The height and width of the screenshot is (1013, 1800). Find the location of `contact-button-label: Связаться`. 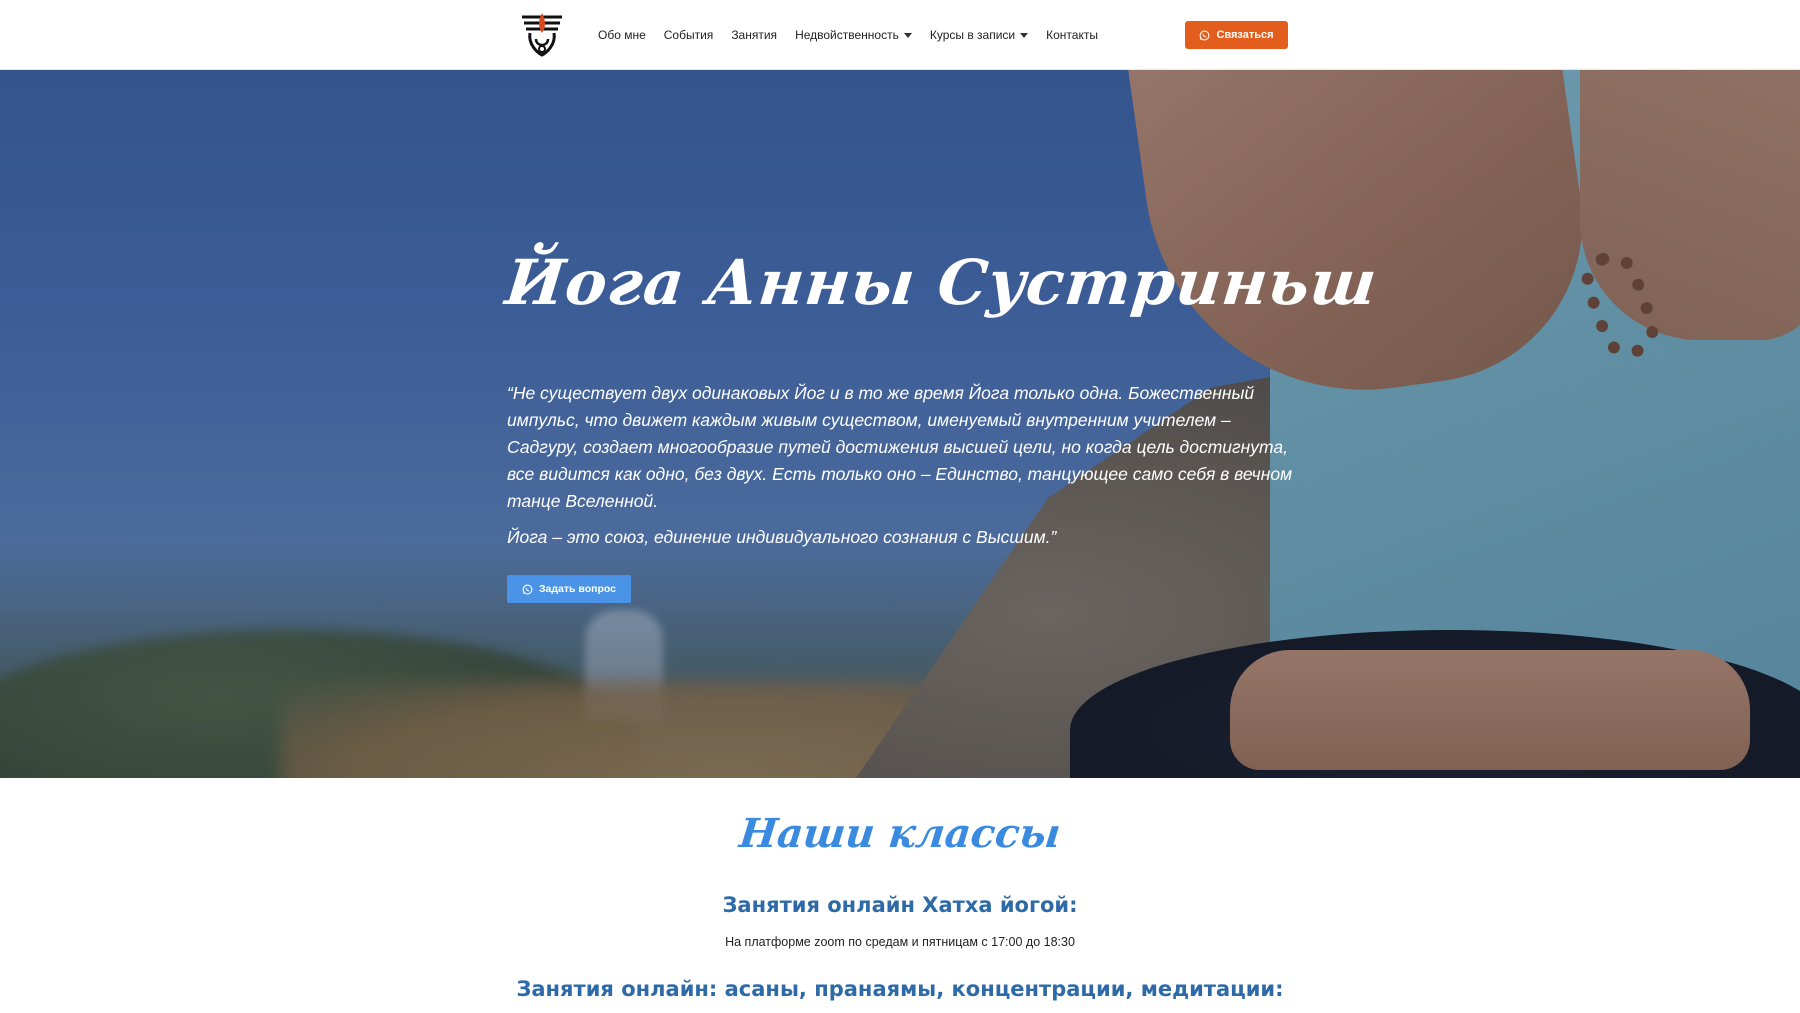

contact-button-label: Связаться is located at coordinates (1245, 35).